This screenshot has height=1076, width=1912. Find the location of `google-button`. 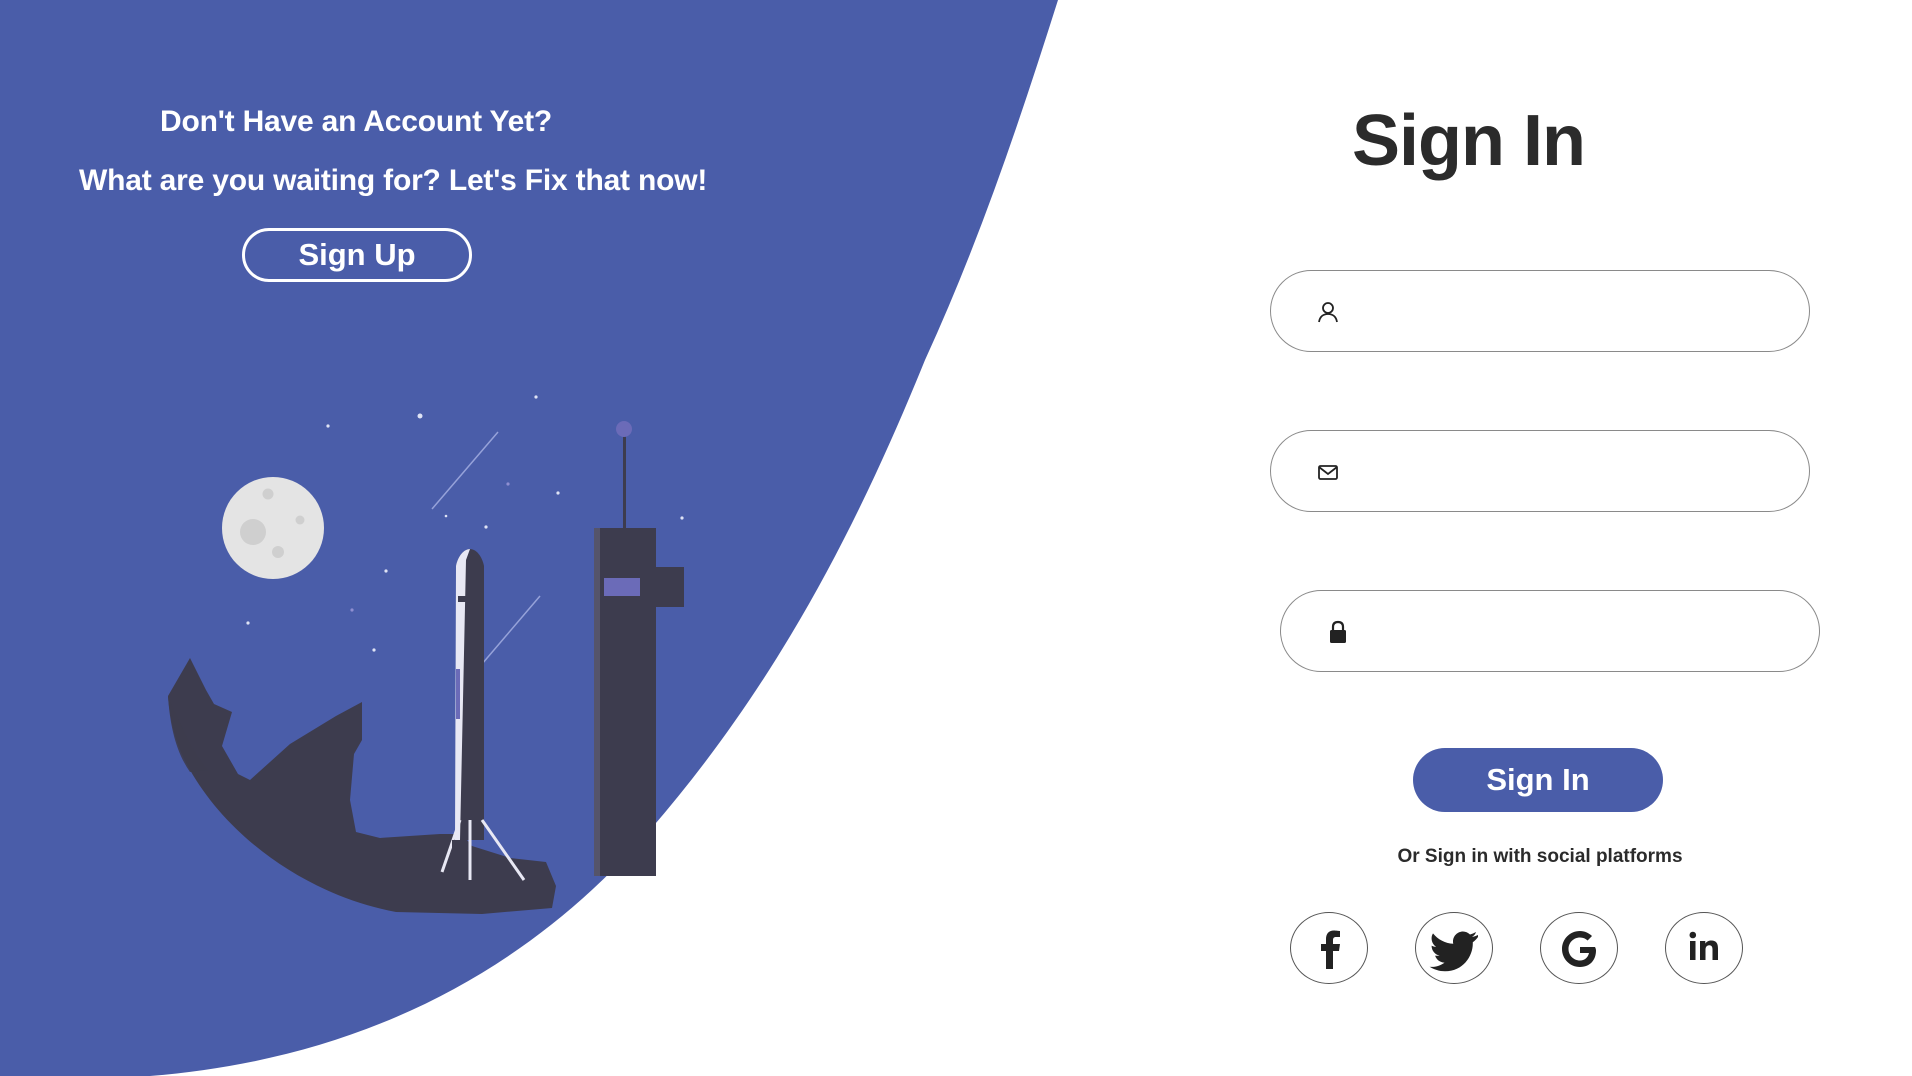

google-button is located at coordinates (1579, 948).